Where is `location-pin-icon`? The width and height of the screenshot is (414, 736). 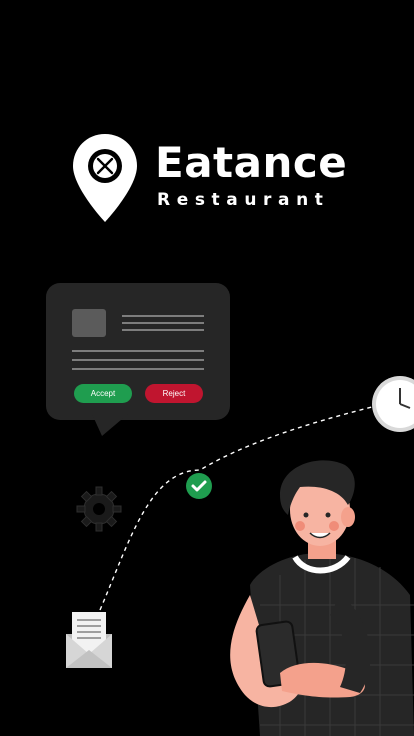 location-pin-icon is located at coordinates (105, 178).